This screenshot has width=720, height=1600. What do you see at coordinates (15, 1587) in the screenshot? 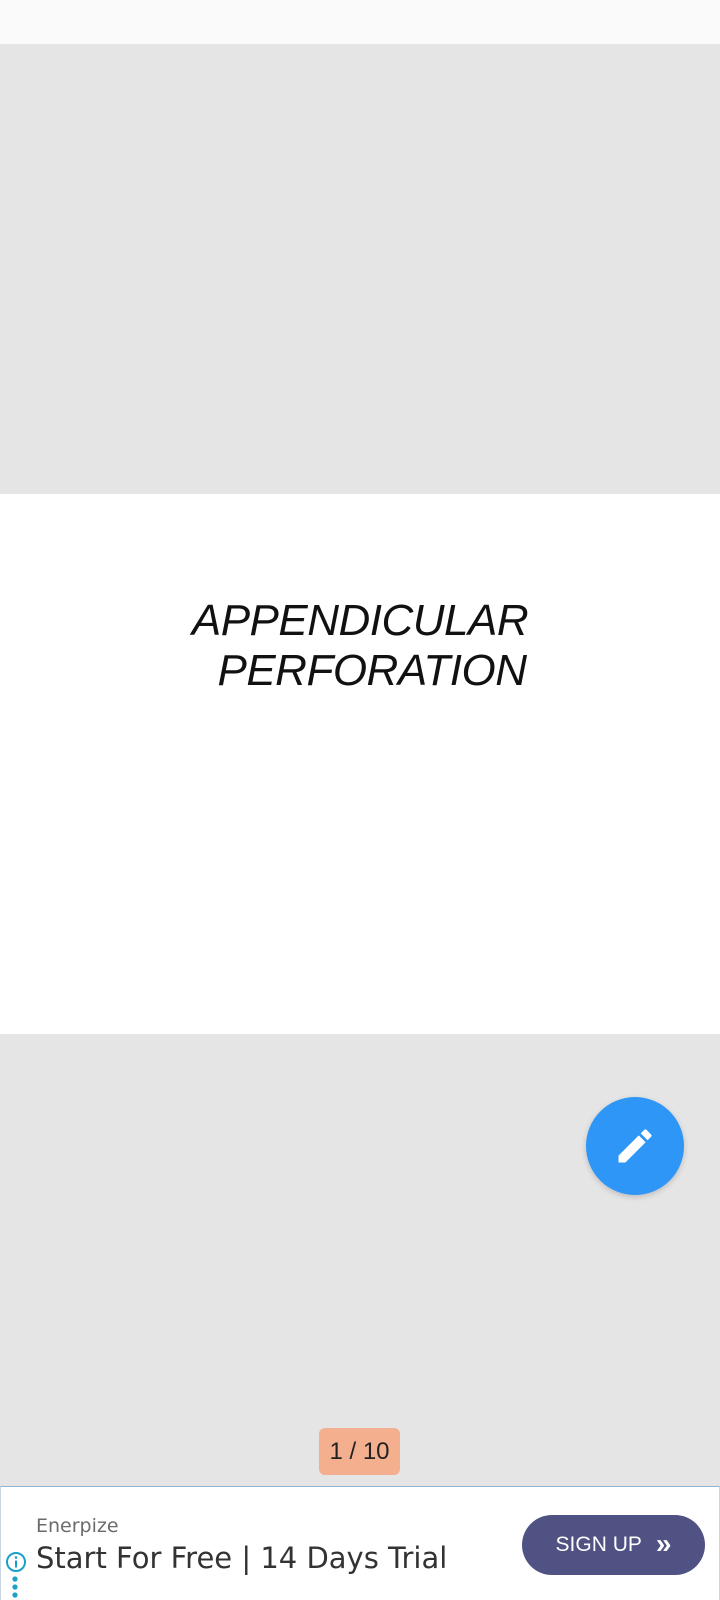
I see `more-vertical-icon` at bounding box center [15, 1587].